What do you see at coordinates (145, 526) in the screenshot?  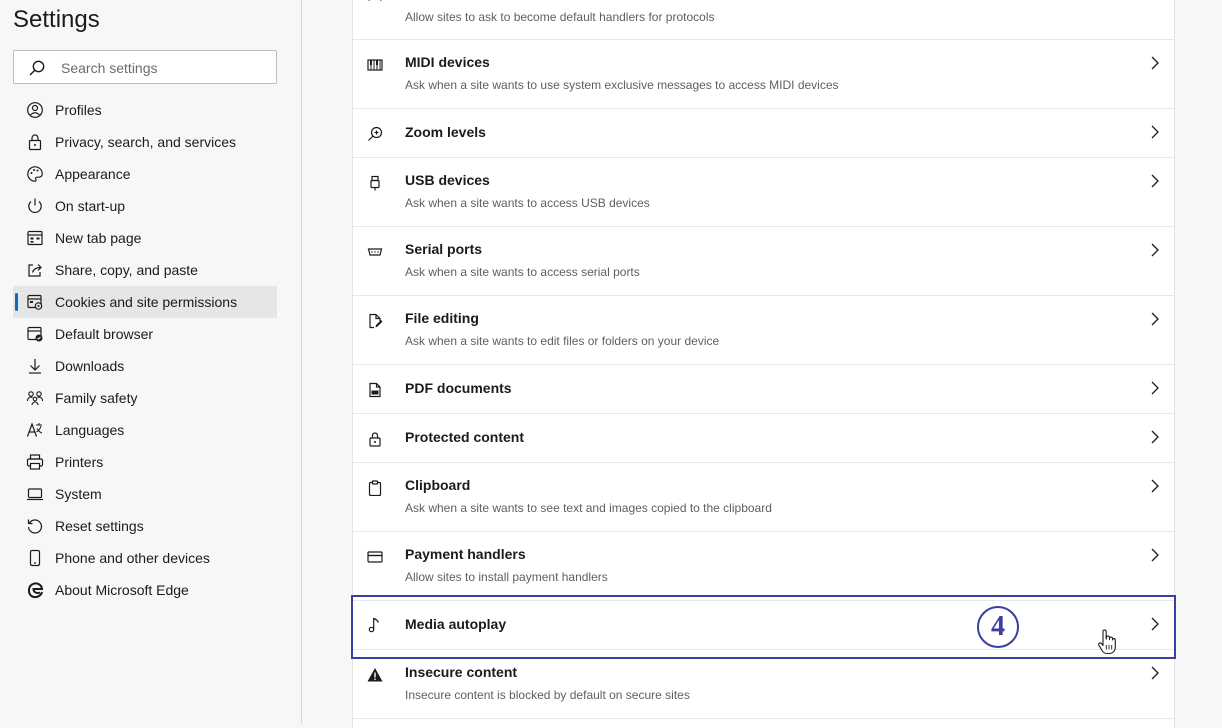 I see `sidebar-item-reset: Reset settings` at bounding box center [145, 526].